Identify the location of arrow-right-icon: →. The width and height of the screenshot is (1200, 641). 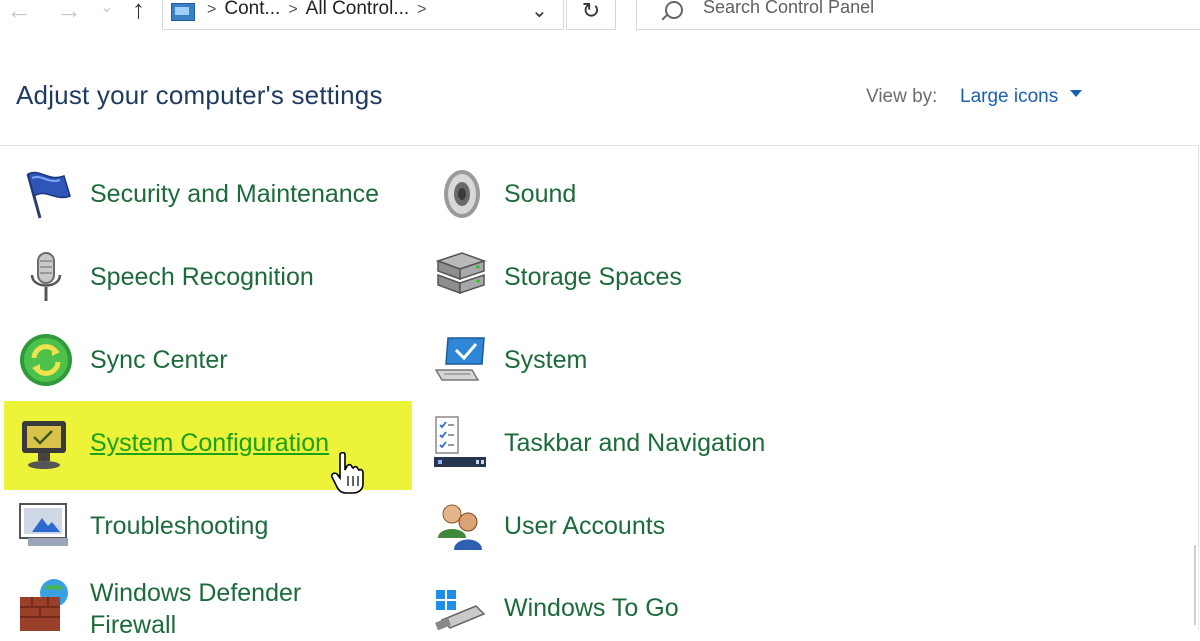
(69, 13).